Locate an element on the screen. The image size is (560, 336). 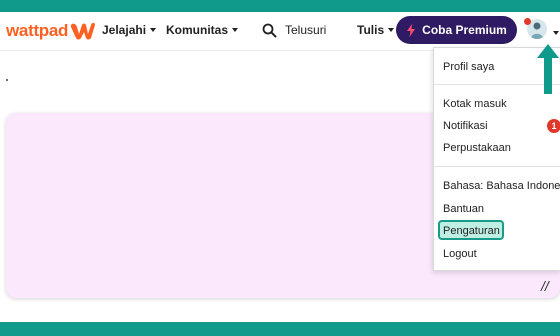
arrow-up-icon is located at coordinates (548, 69).